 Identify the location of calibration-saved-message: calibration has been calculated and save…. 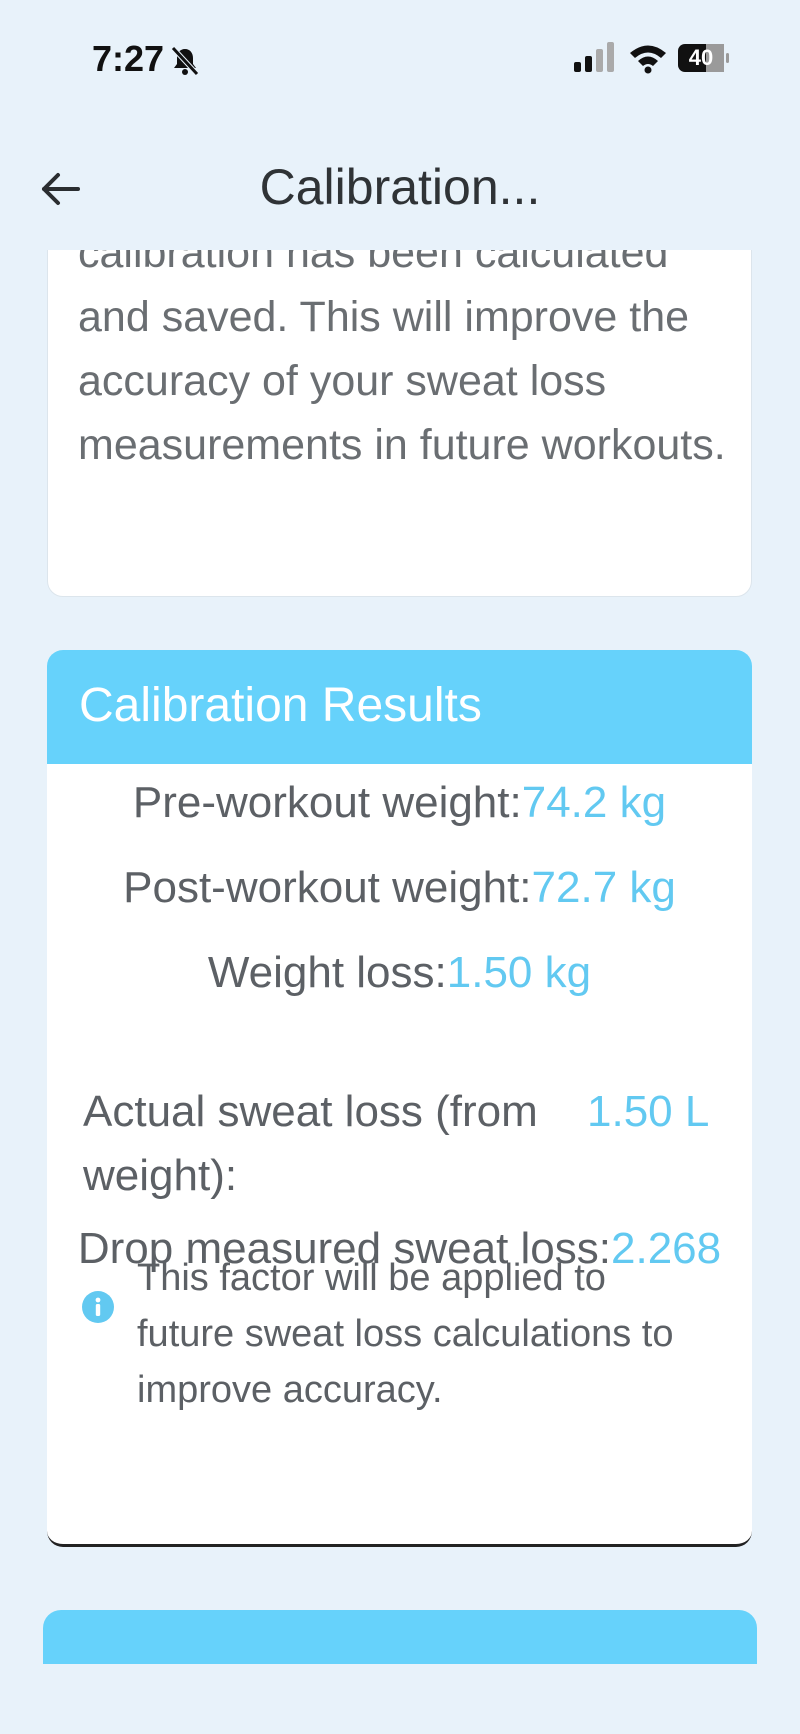
(402, 359).